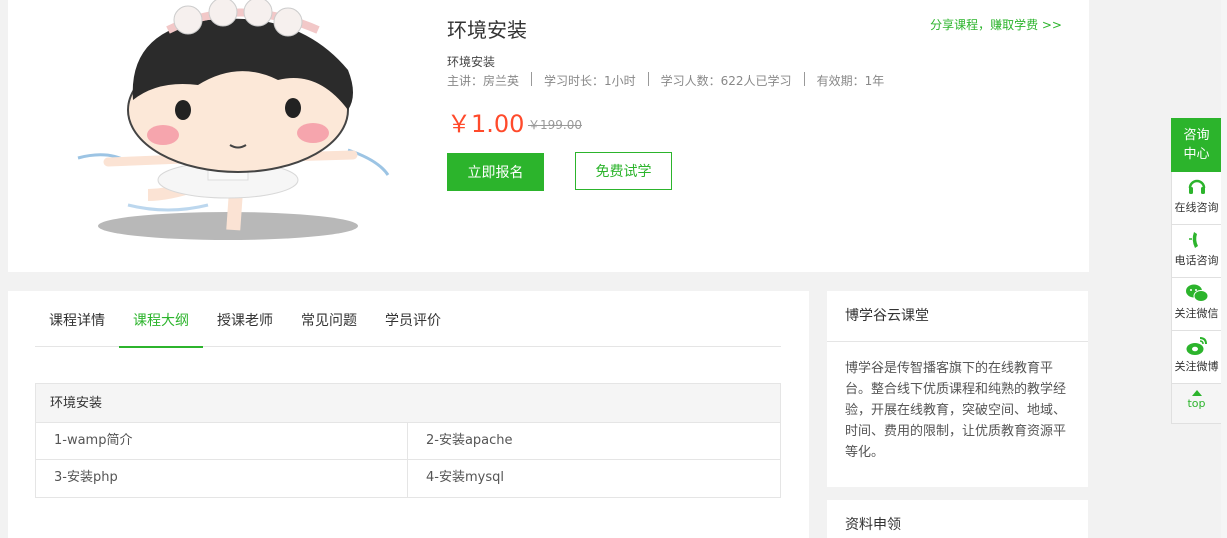 The width and height of the screenshot is (1227, 538). I want to click on course-tabs: 课程详情 课程大纲 授课老师 常见问题 学员评价, so click(408, 319).